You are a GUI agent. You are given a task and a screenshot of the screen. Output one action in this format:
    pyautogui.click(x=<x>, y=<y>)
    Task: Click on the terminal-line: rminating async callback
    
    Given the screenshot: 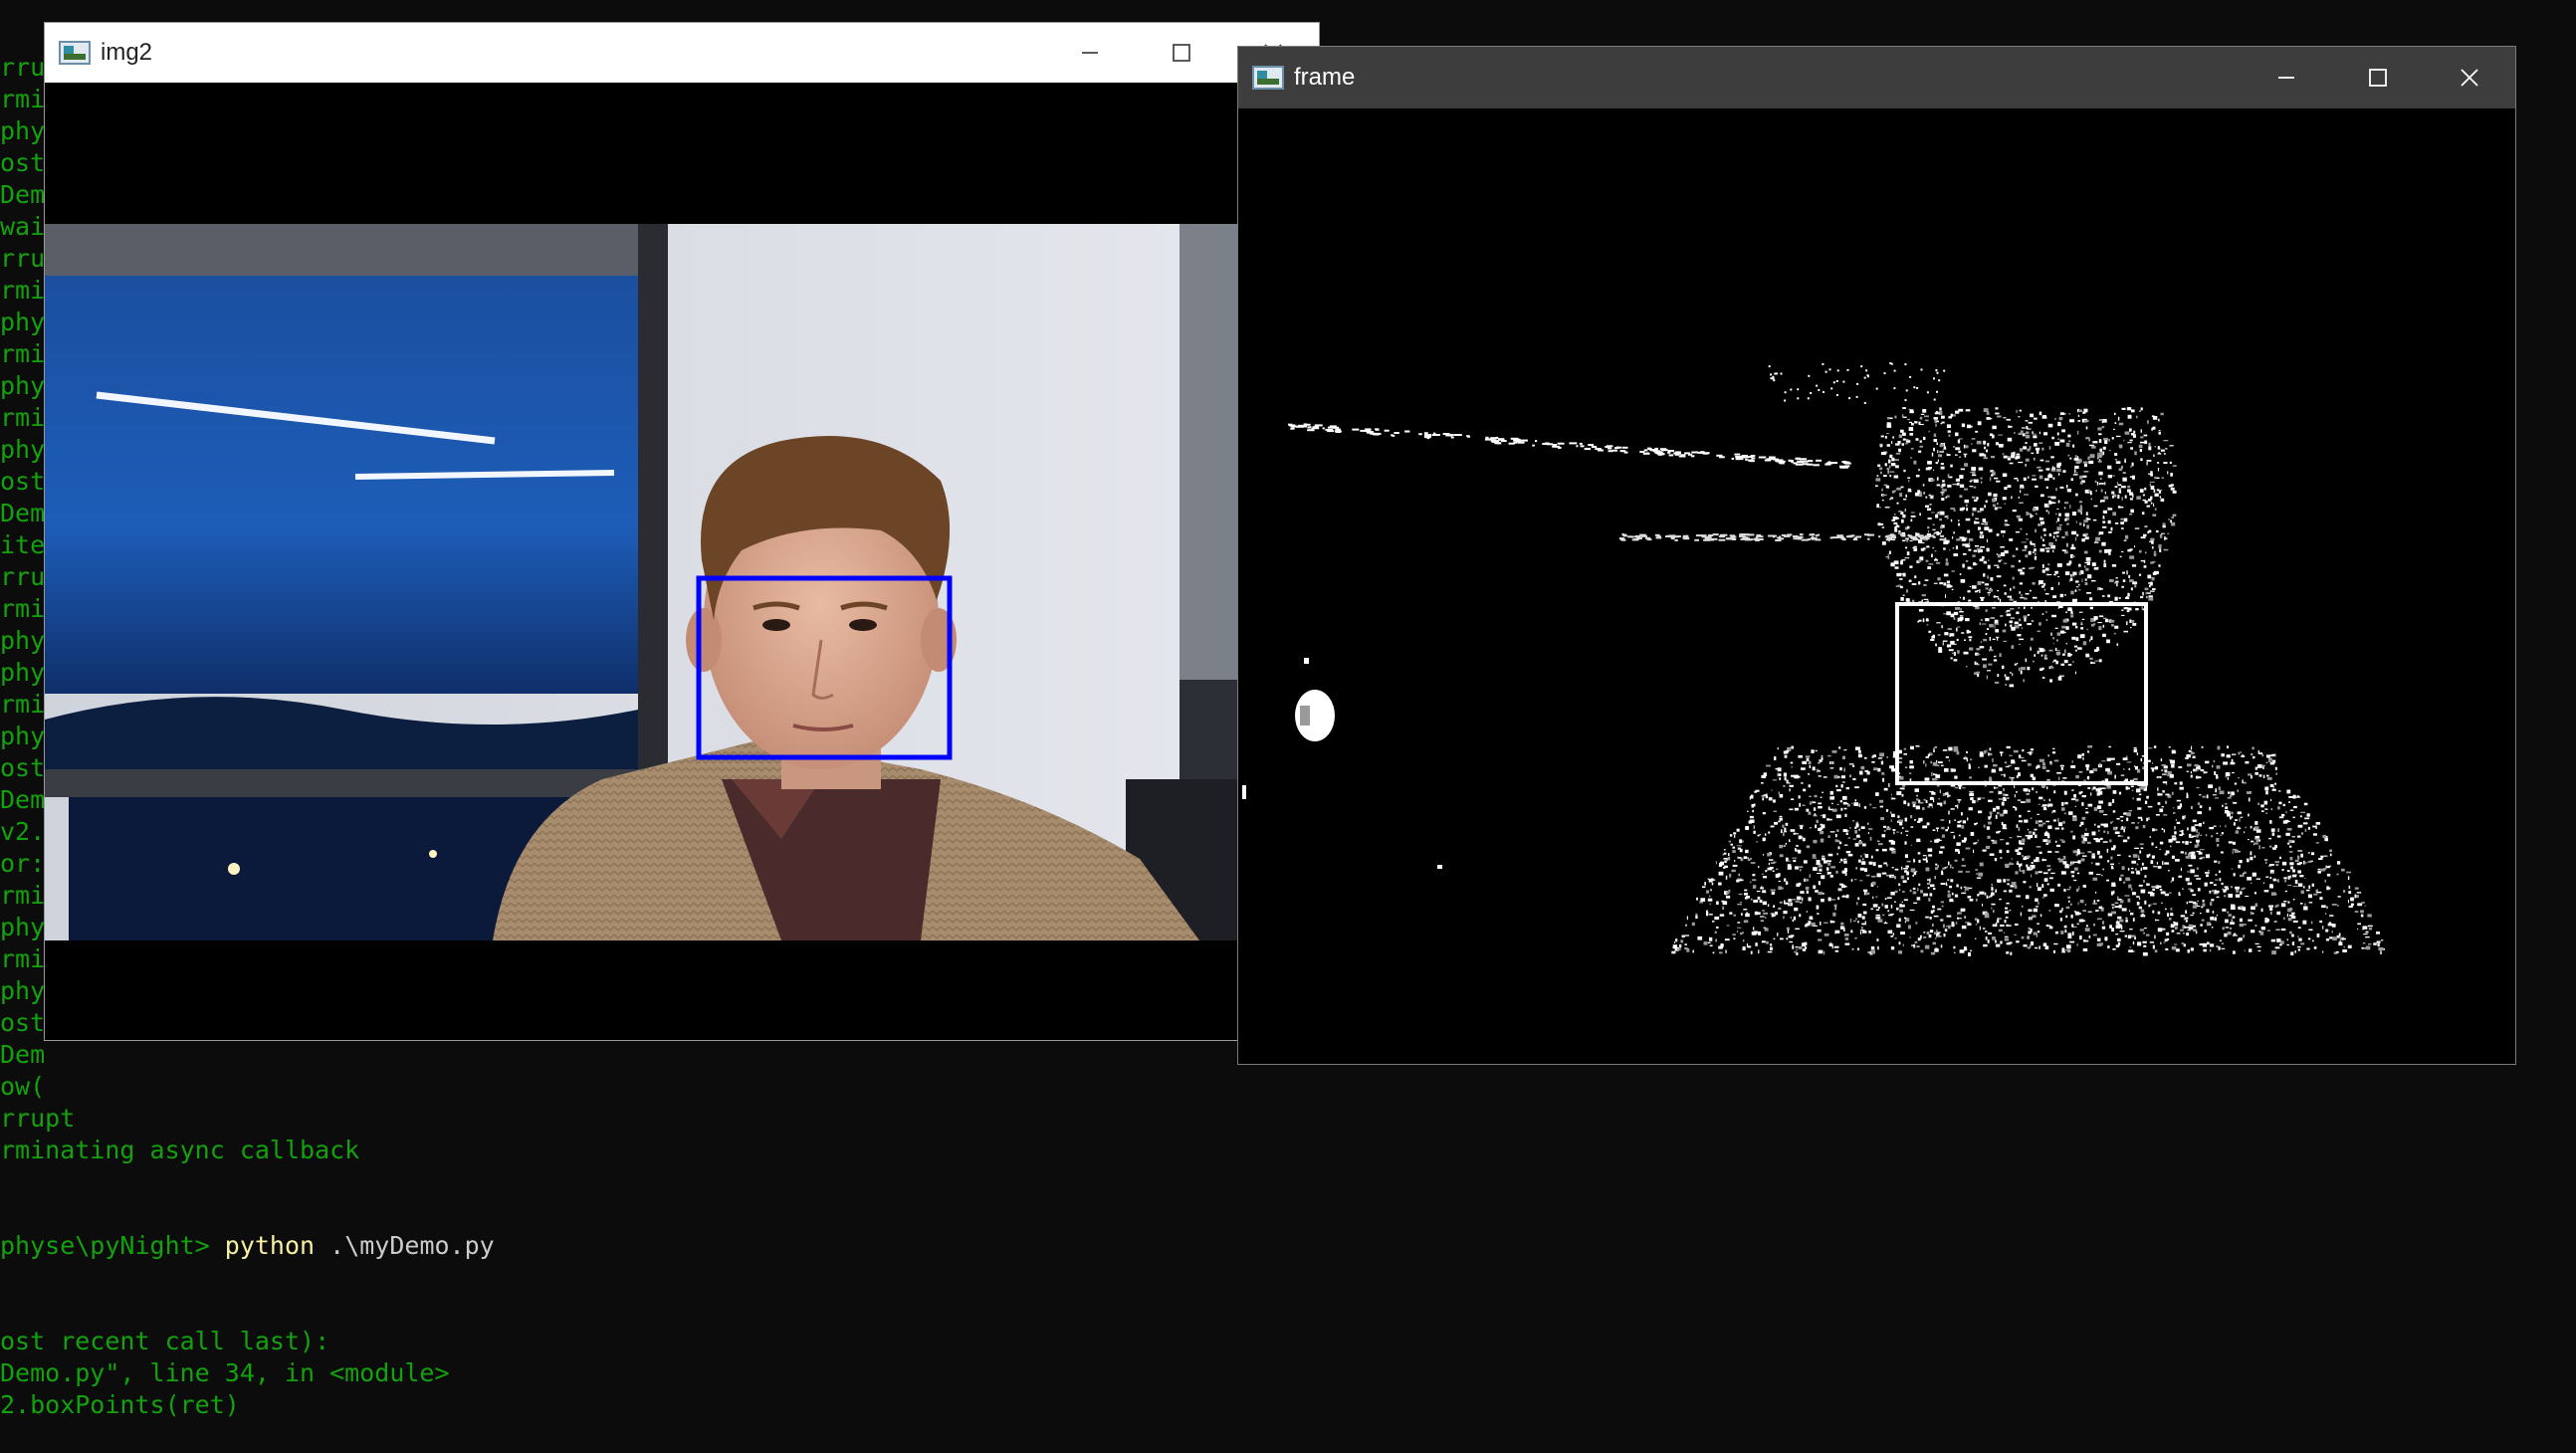 What is the action you would take?
    pyautogui.click(x=180, y=1150)
    